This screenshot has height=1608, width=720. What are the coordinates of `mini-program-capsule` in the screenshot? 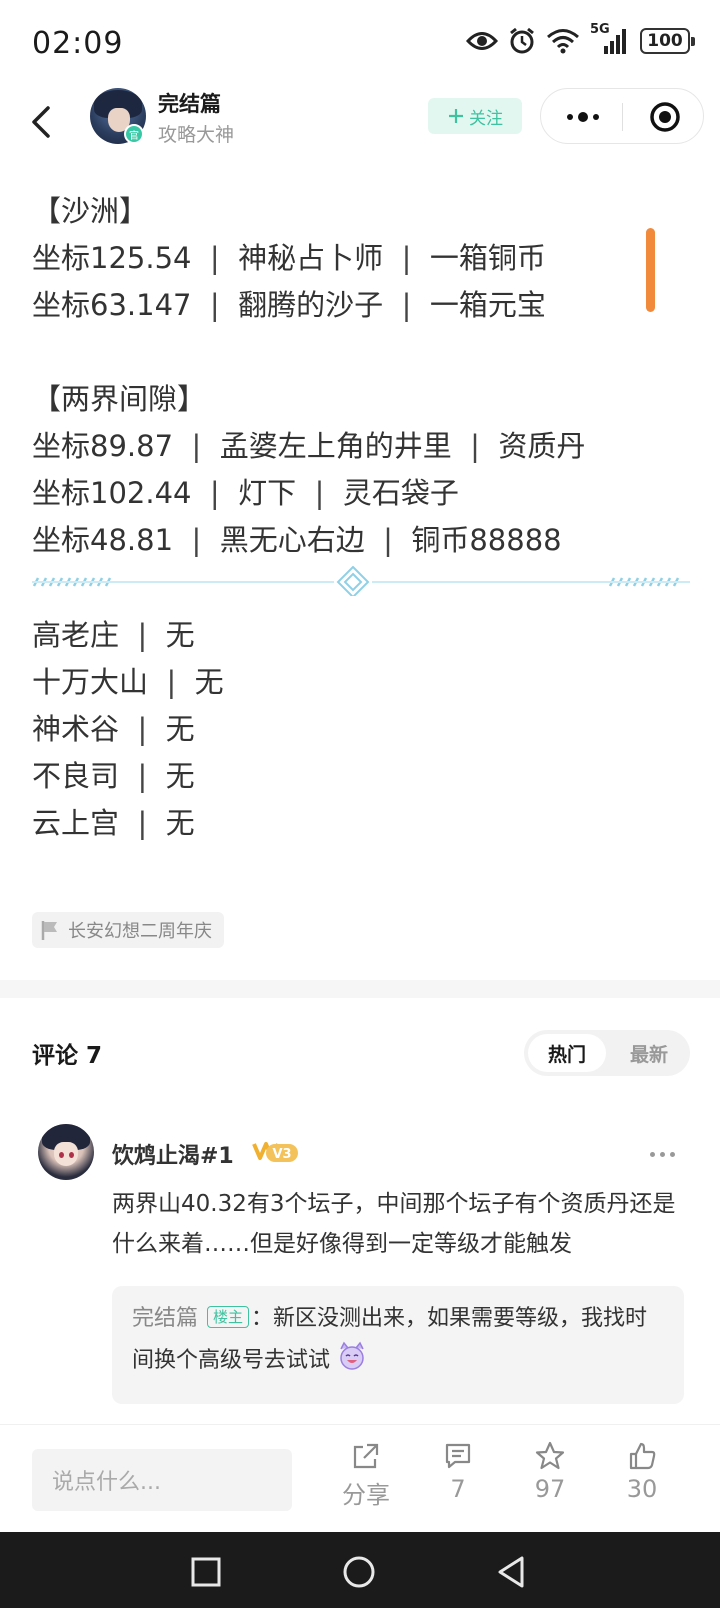 It's located at (622, 116).